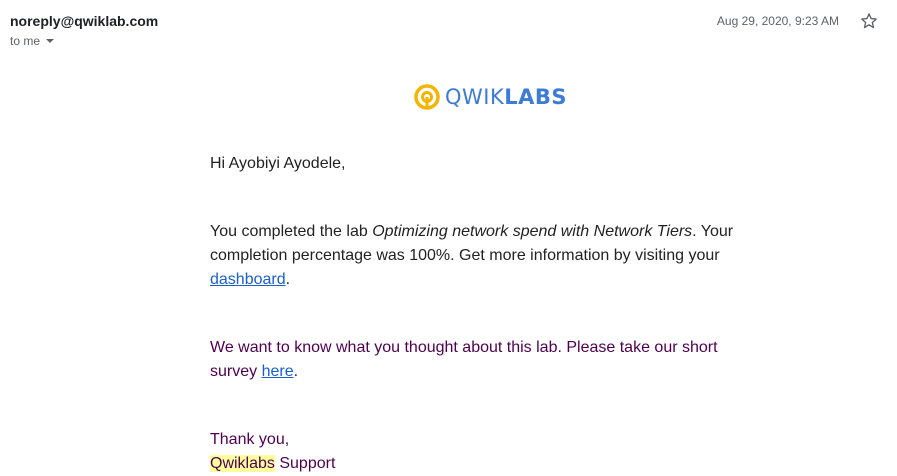 The image size is (897, 476). I want to click on chevron-down-icon, so click(50, 41).